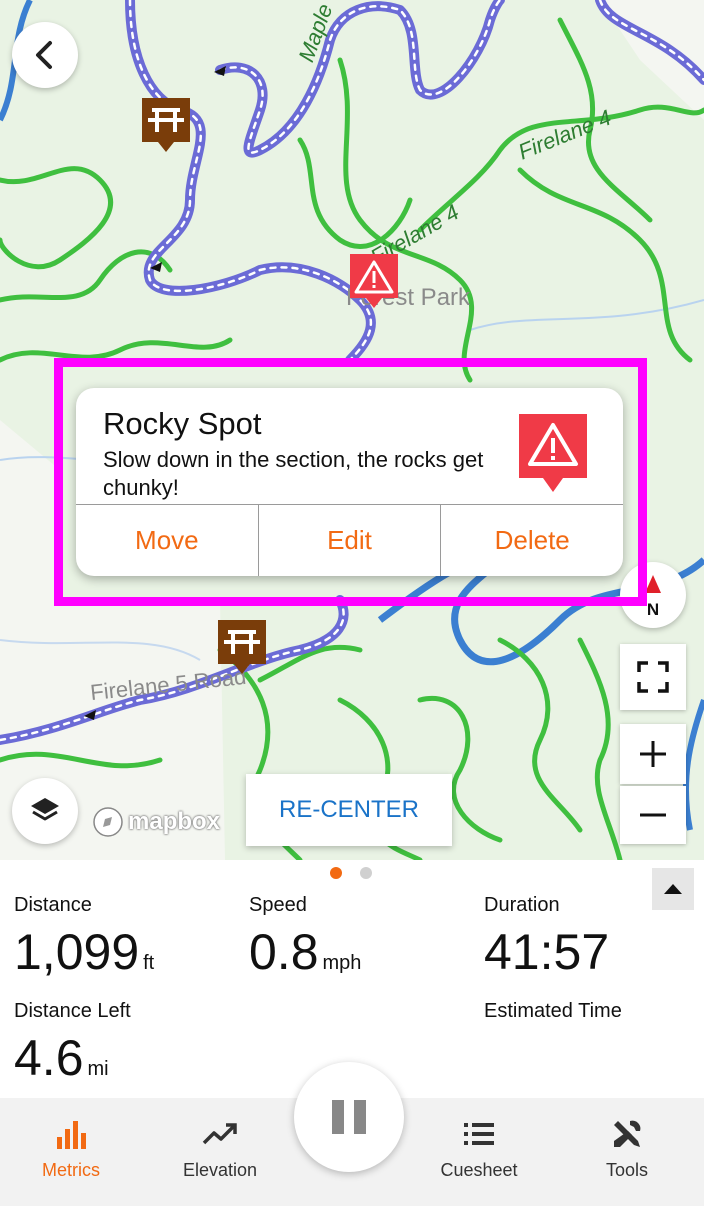  I want to click on tab-label: Elevation, so click(220, 1170).